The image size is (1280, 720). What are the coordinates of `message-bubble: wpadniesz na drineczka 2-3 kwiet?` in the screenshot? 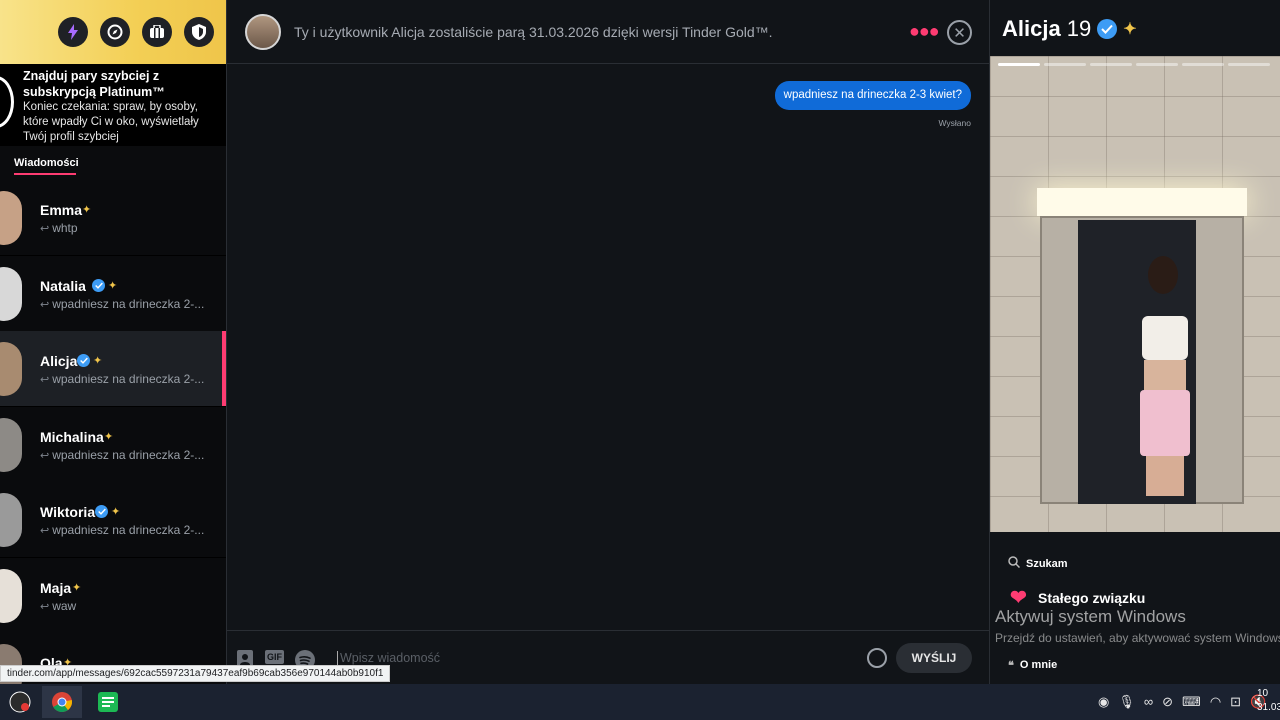 It's located at (872, 95).